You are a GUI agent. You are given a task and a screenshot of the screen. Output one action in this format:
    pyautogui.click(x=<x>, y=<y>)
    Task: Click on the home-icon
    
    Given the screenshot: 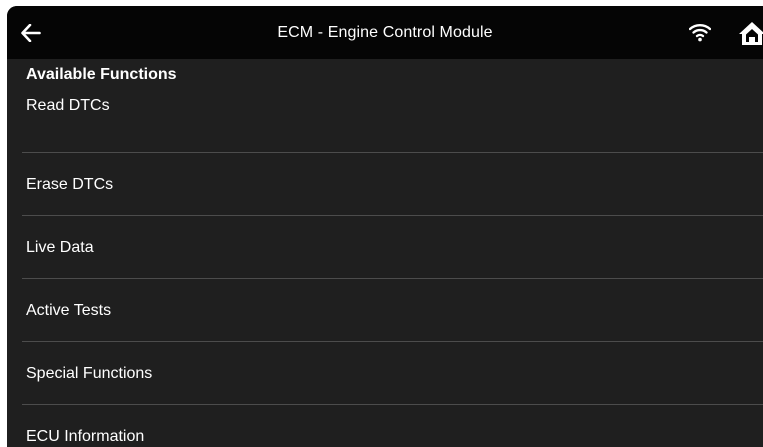 What is the action you would take?
    pyautogui.click(x=750, y=33)
    